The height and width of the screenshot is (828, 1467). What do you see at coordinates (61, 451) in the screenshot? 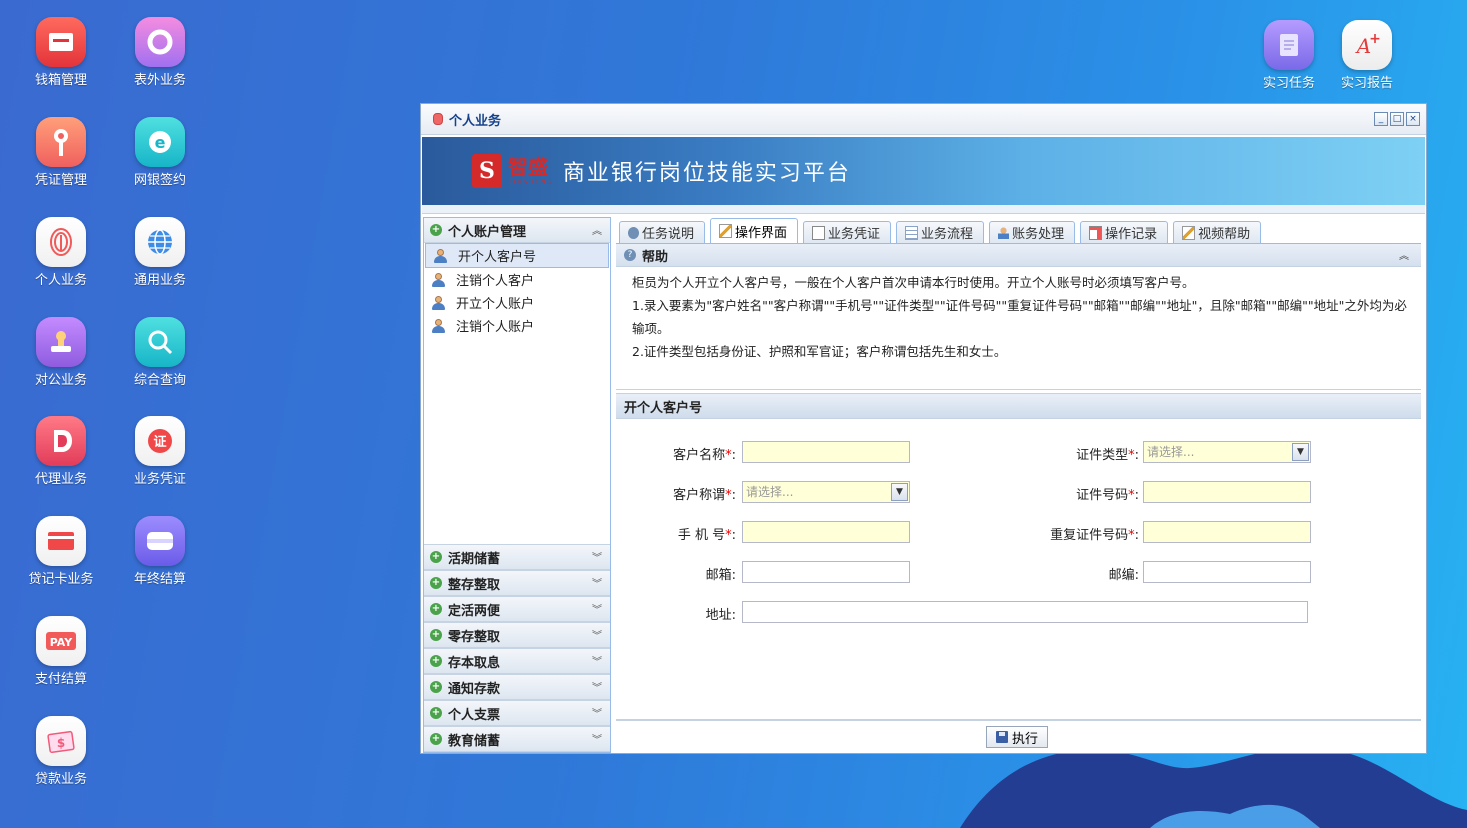
I see `desktop-icon-agency-business: 代理业务` at bounding box center [61, 451].